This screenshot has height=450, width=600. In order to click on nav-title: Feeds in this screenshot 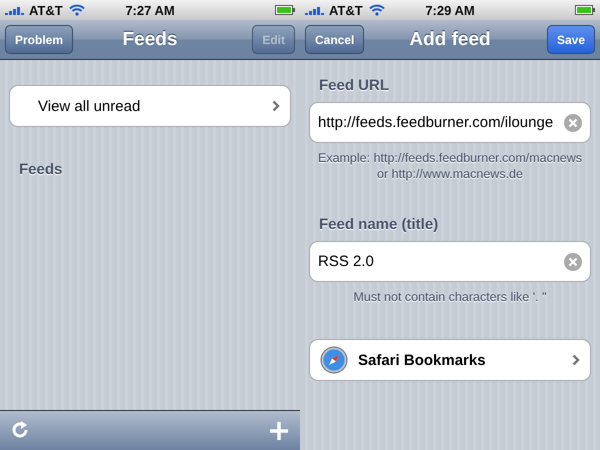, I will do `click(150, 39)`.